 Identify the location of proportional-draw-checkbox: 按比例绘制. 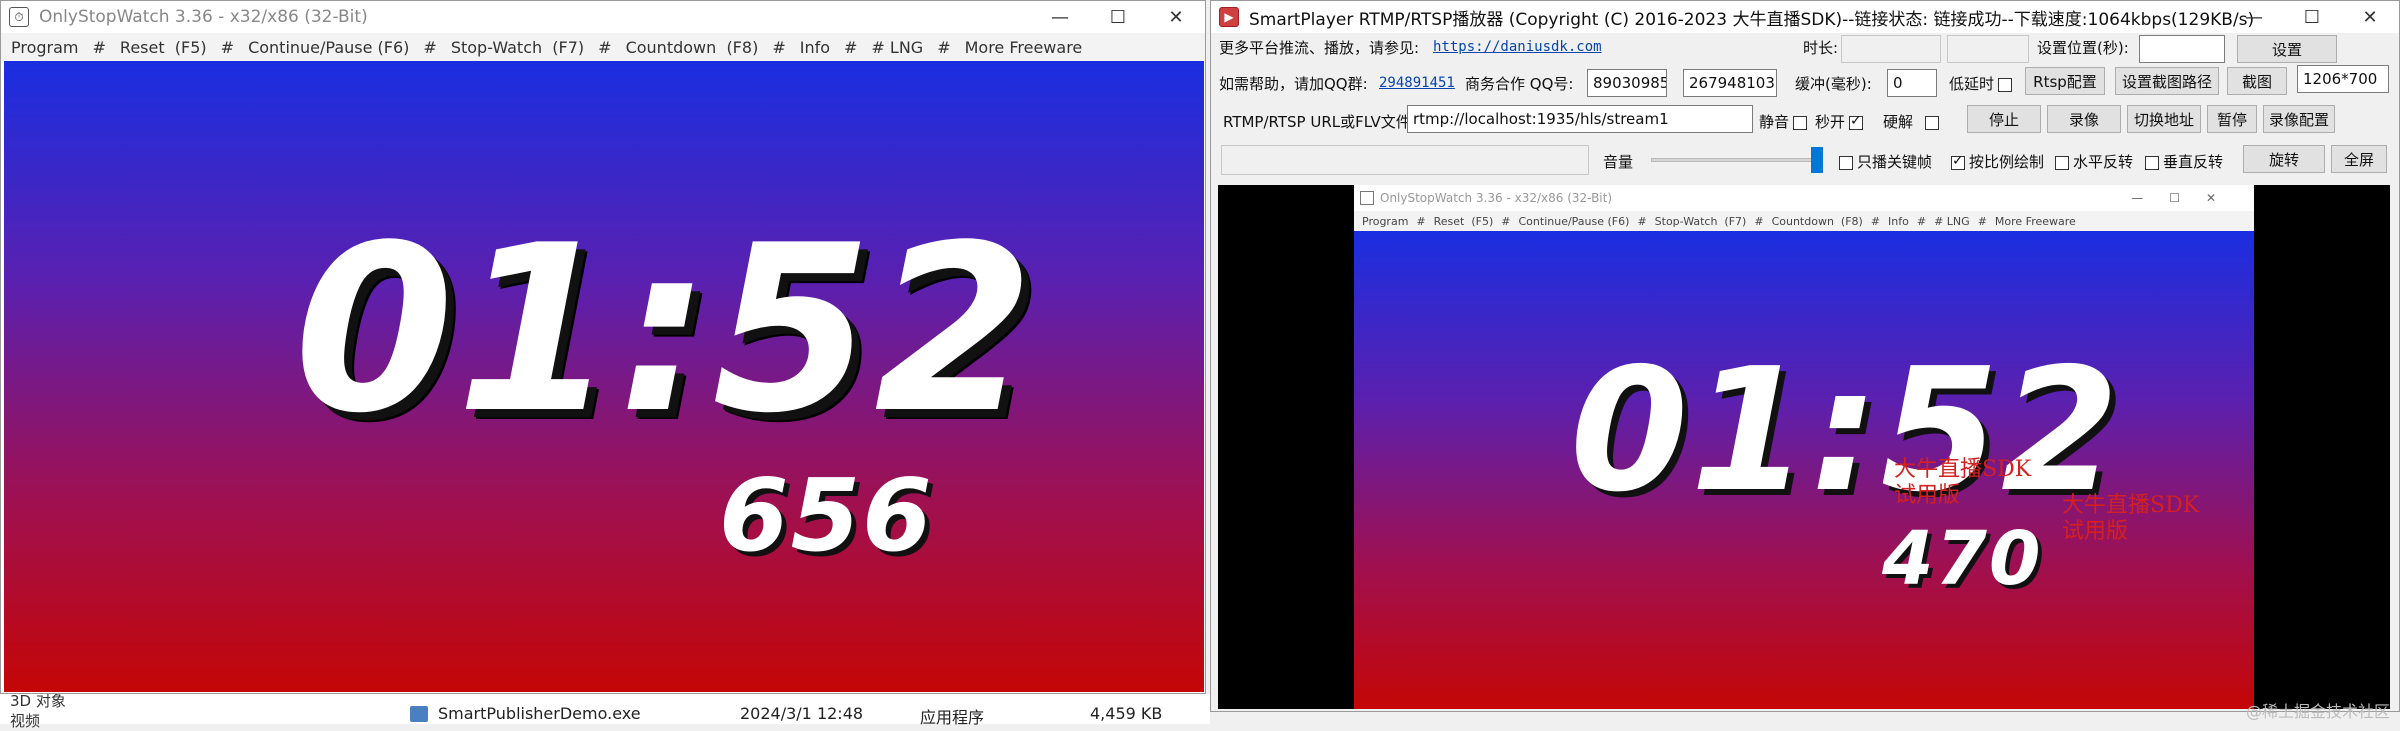
(1995, 161).